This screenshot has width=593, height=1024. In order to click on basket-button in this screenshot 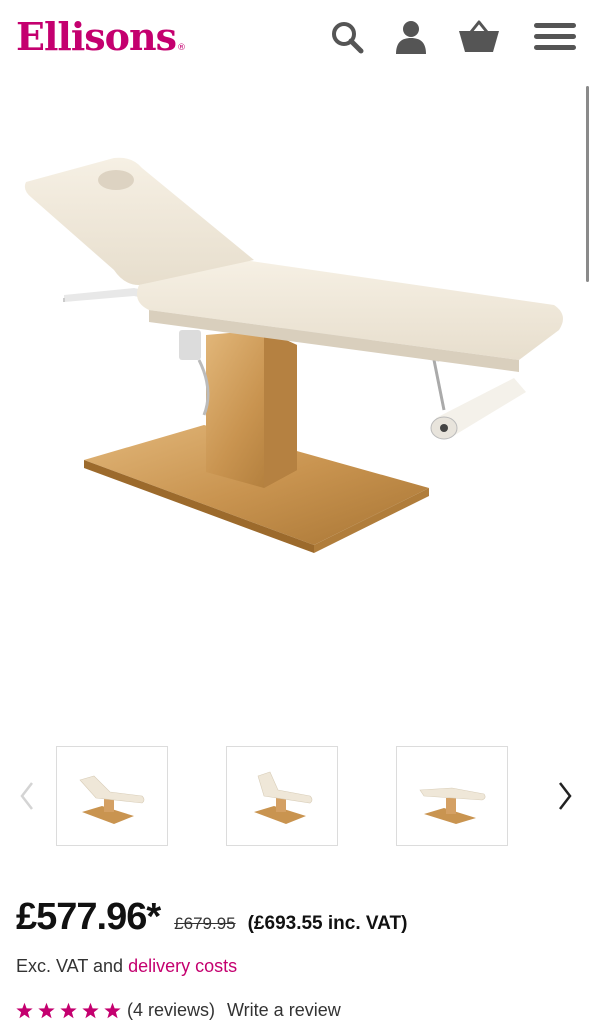, I will do `click(479, 37)`.